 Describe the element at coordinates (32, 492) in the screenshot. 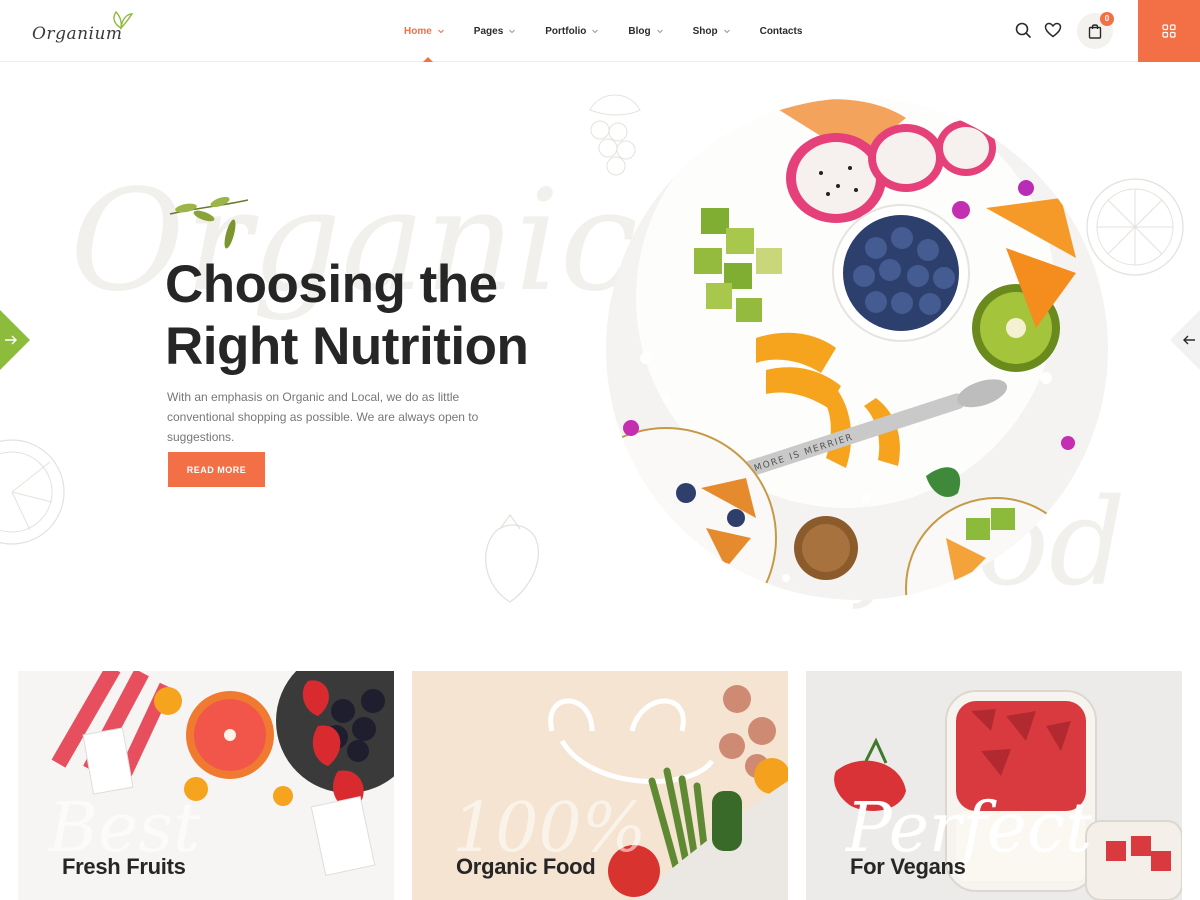

I see `citrus-sketch-icon` at that location.